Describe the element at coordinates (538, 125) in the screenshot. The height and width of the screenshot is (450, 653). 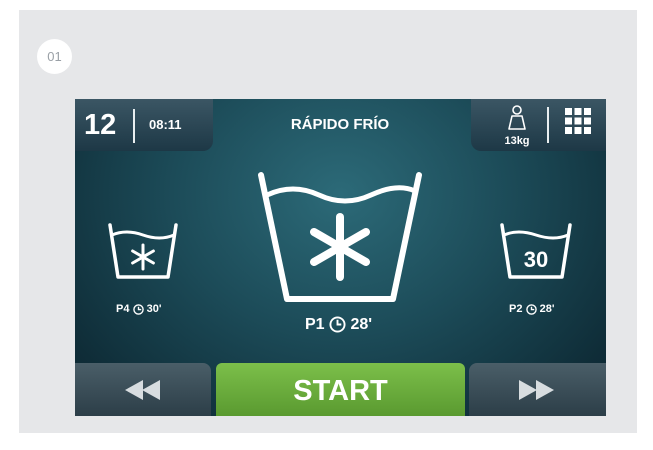
I see `status-bar-right: 13kg` at that location.